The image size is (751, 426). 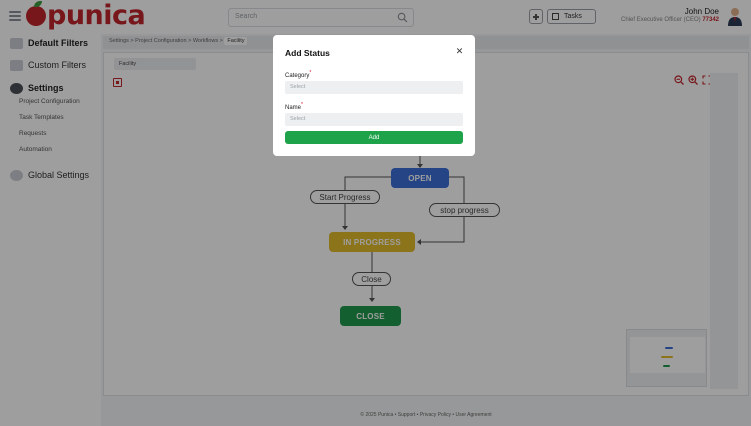 I want to click on category-label: Category*, so click(x=298, y=74).